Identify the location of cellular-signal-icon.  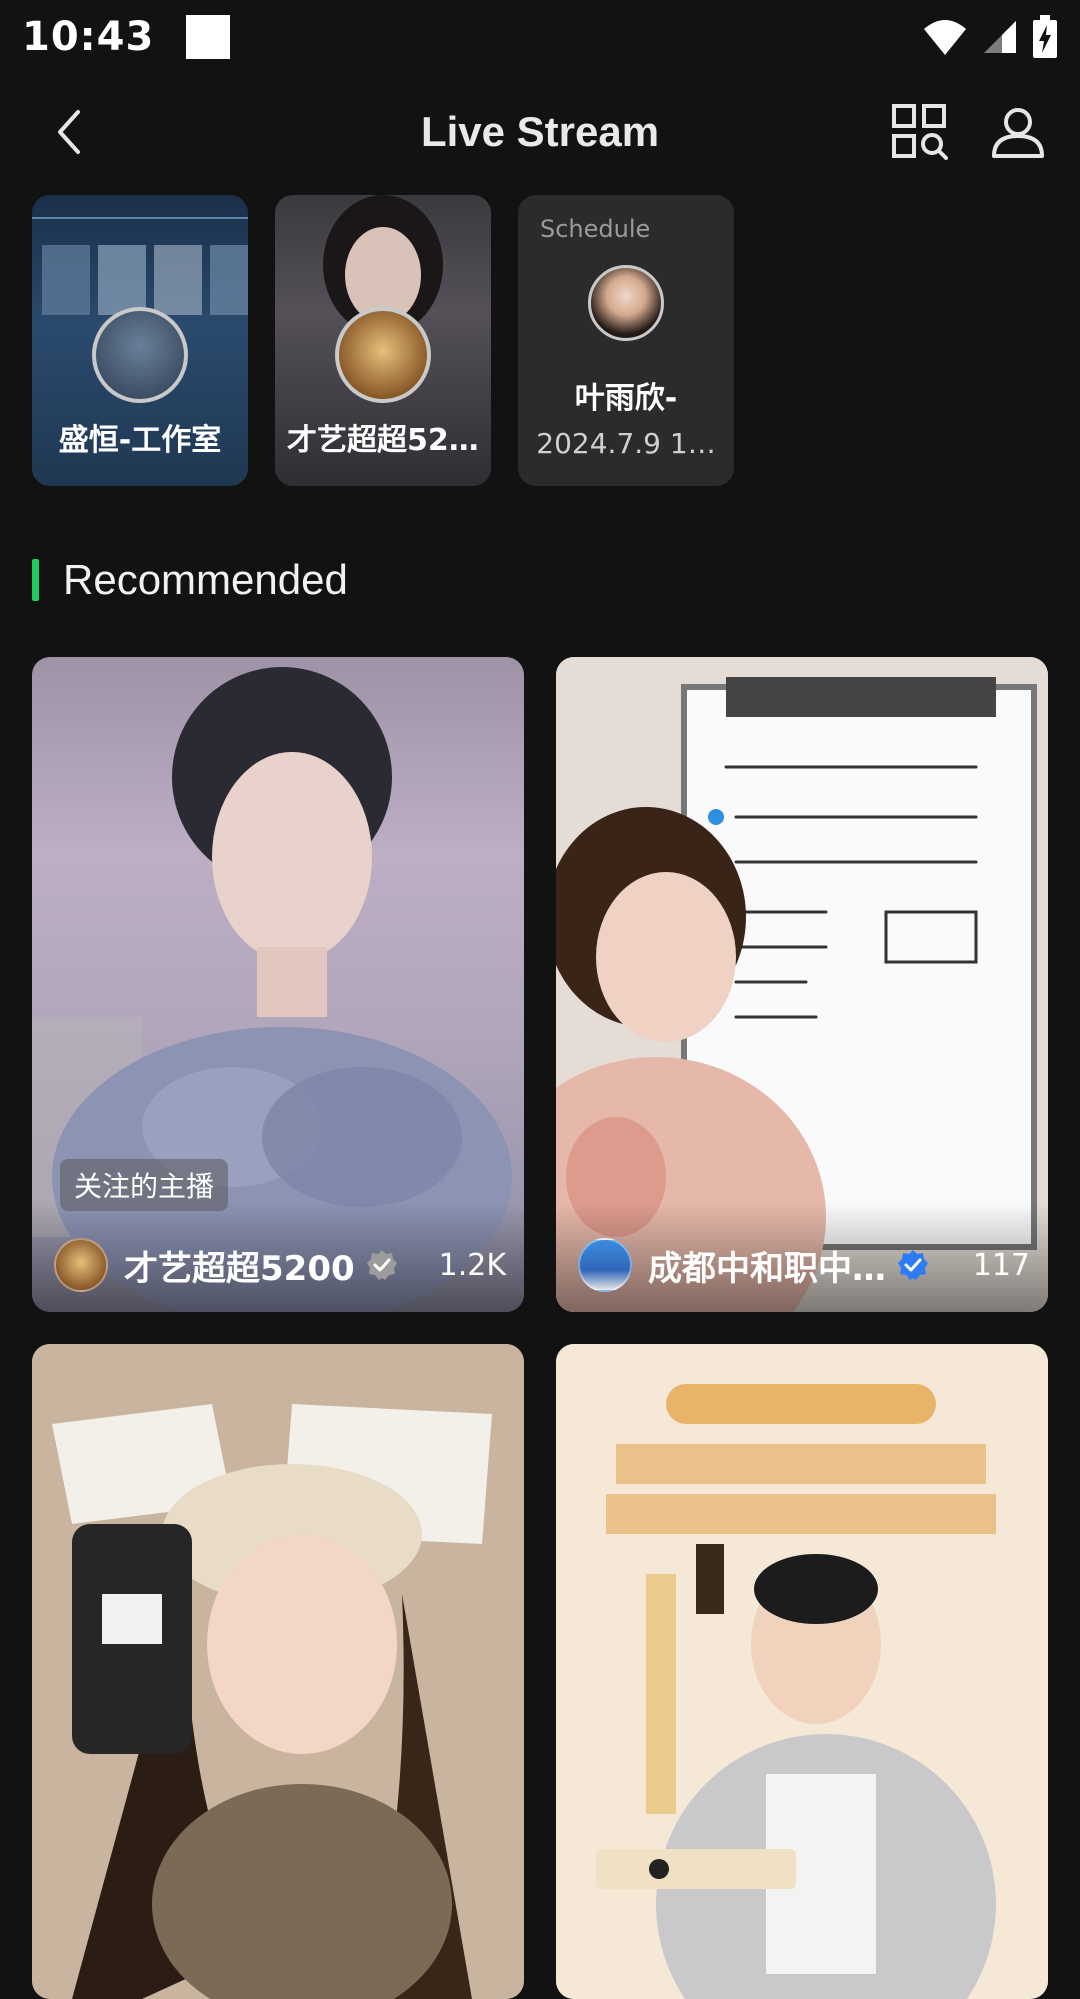
(1000, 37).